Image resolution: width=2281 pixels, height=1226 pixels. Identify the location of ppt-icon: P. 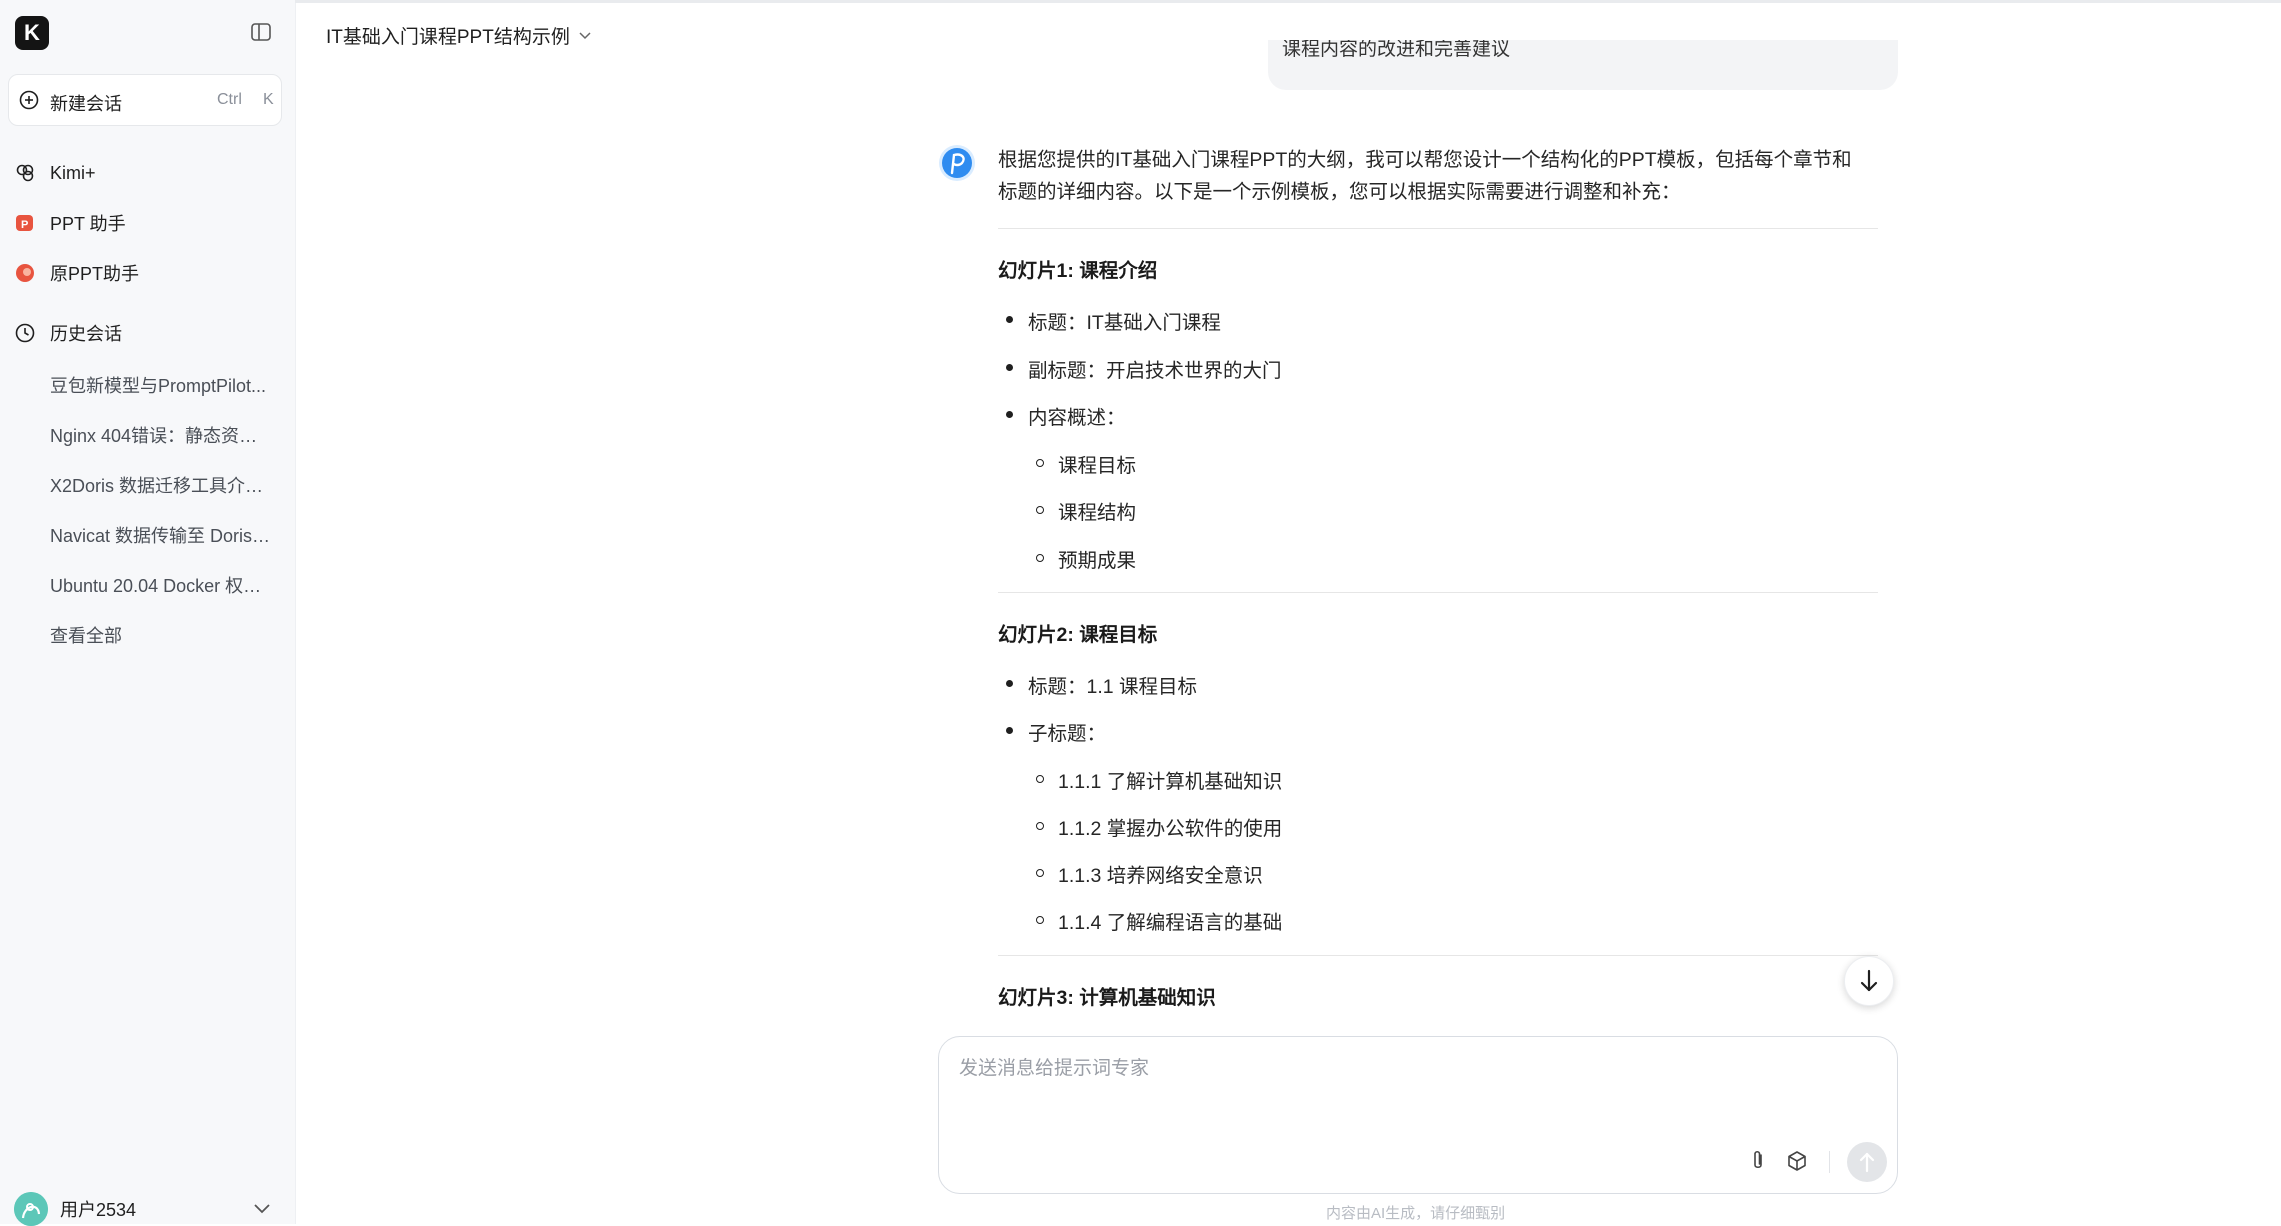
(24, 223).